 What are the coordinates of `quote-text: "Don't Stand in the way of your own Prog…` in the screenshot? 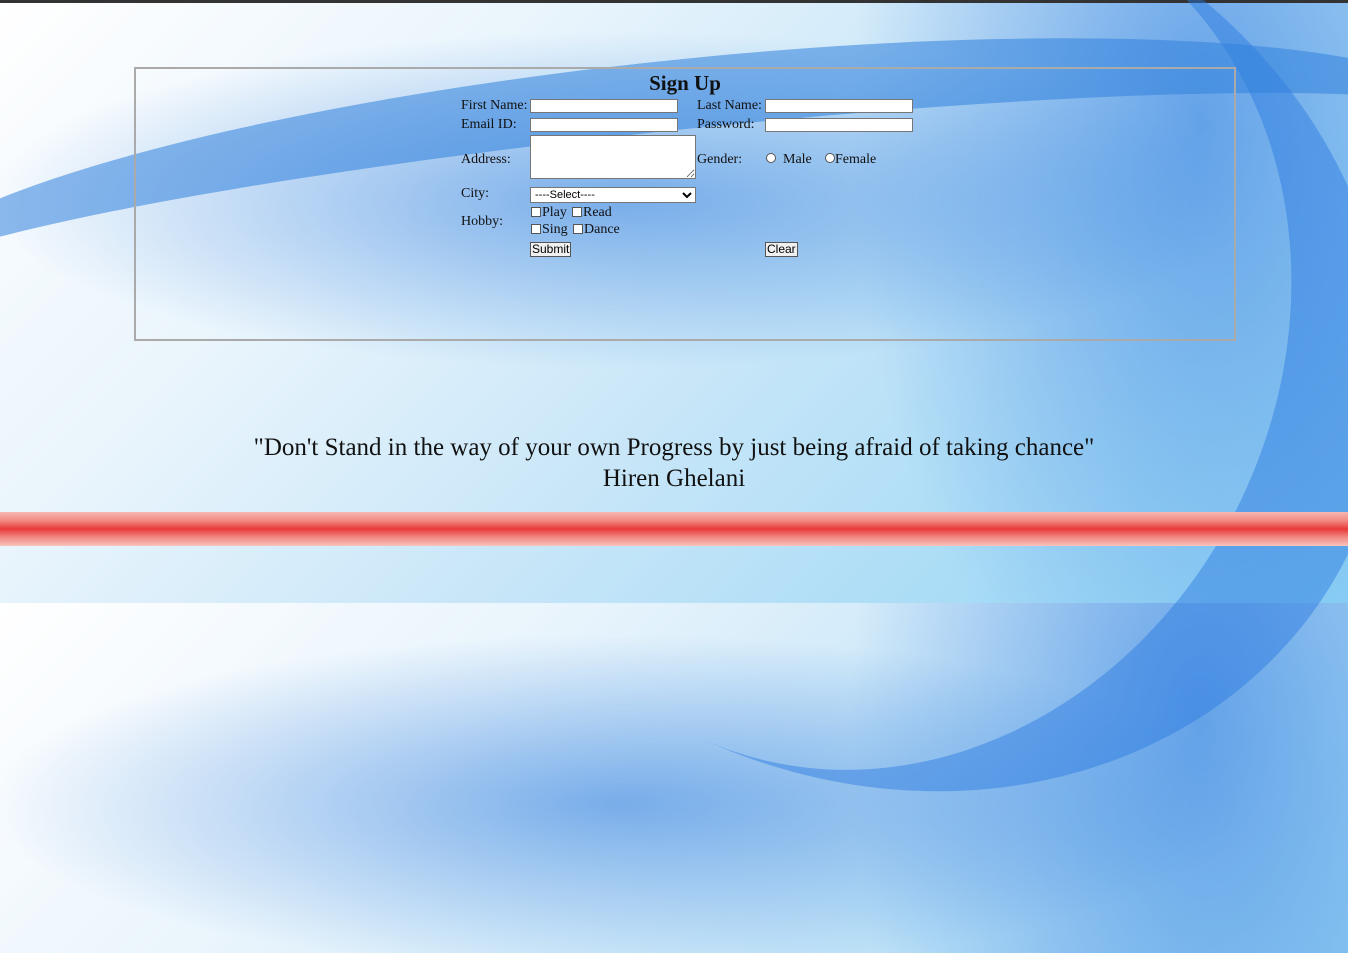 It's located at (674, 447).